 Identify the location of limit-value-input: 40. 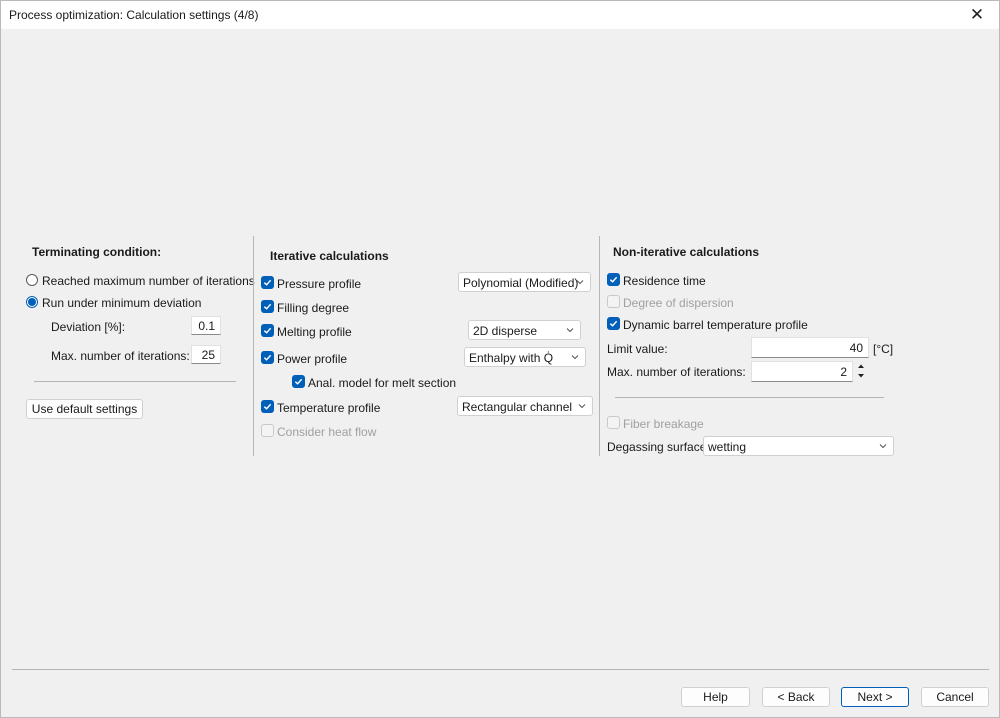
(810, 347).